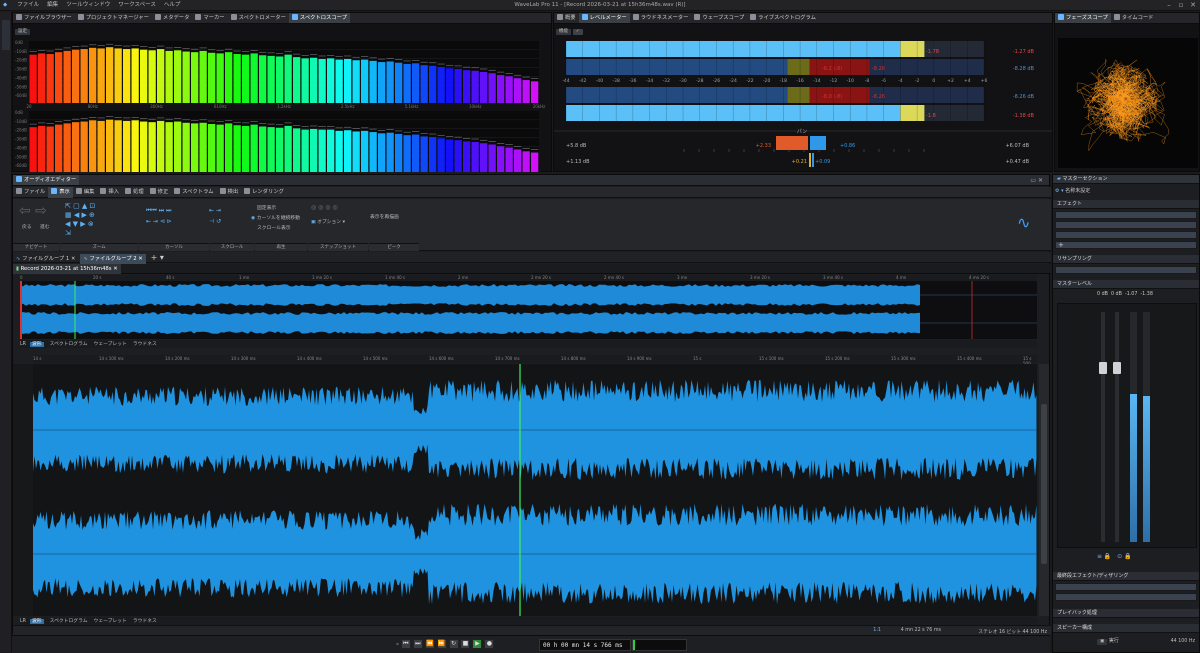 Image resolution: width=1200 pixels, height=653 pixels. I want to click on overview-tick-13: 4 mn 20 s, so click(979, 277).